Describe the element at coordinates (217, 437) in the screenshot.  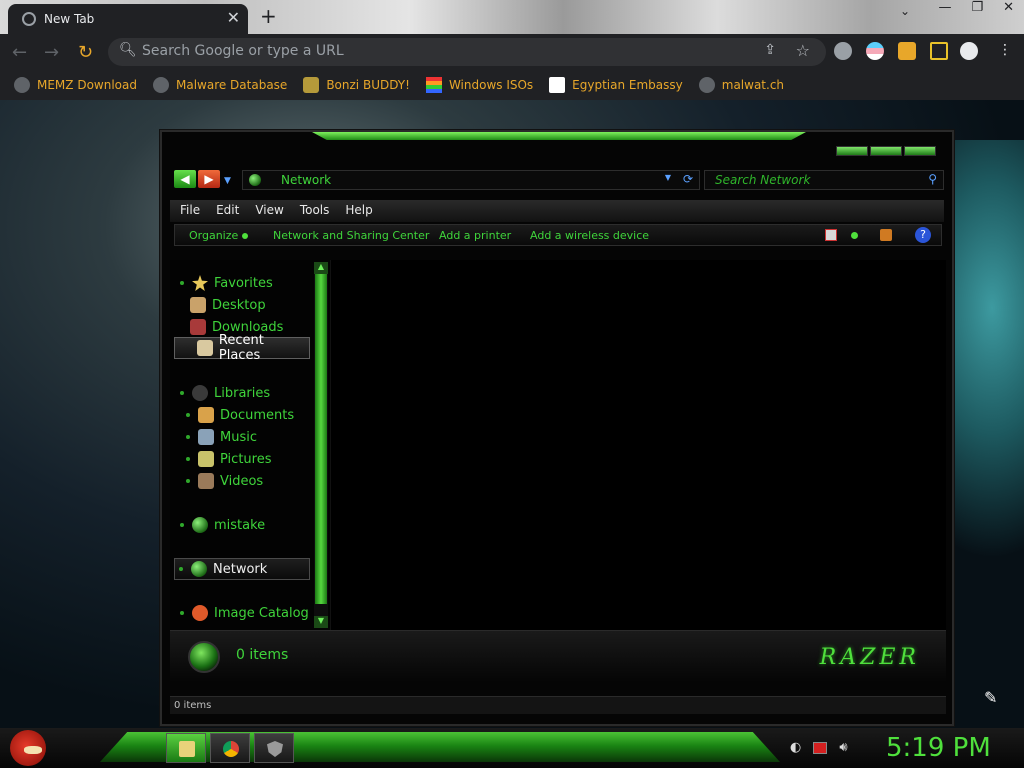
I see `nav-music: Music` at that location.